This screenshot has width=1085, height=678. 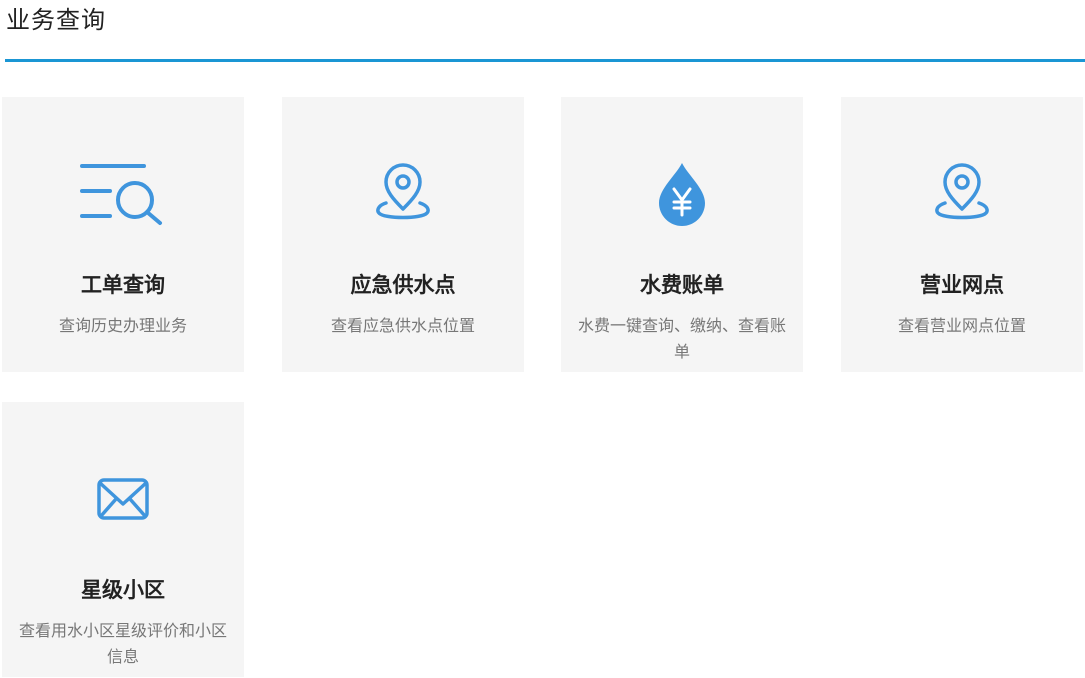 I want to click on card-title: 营业网点, so click(x=962, y=284).